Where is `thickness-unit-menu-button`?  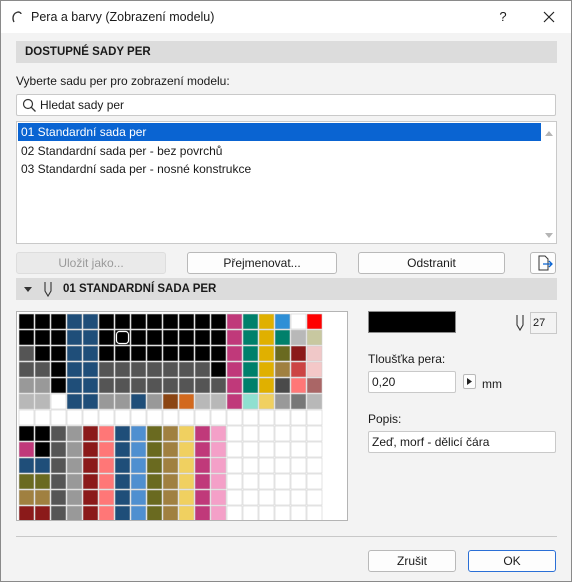
thickness-unit-menu-button is located at coordinates (469, 381).